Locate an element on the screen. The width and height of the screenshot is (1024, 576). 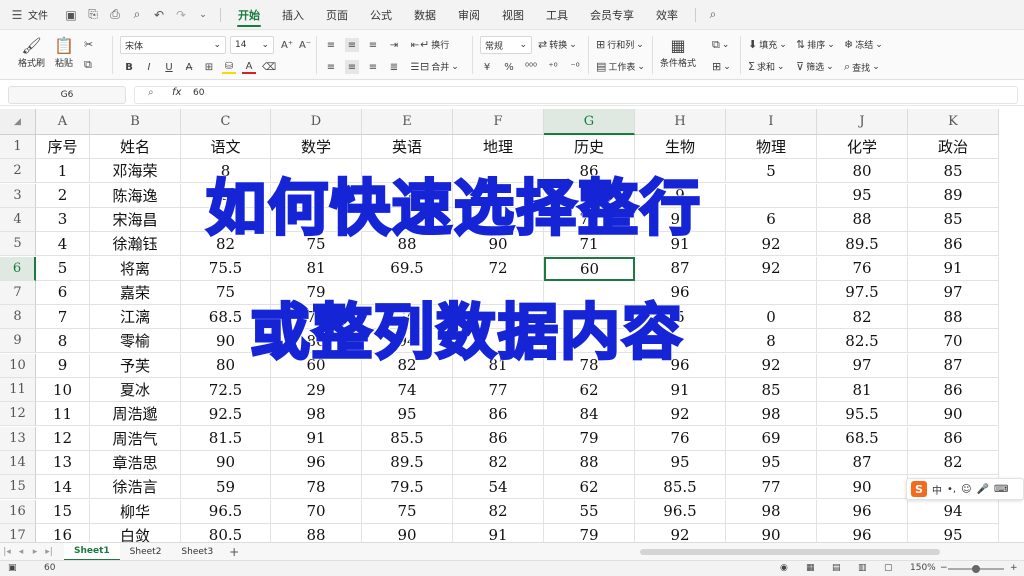
column-header-h: H is located at coordinates (680, 122).